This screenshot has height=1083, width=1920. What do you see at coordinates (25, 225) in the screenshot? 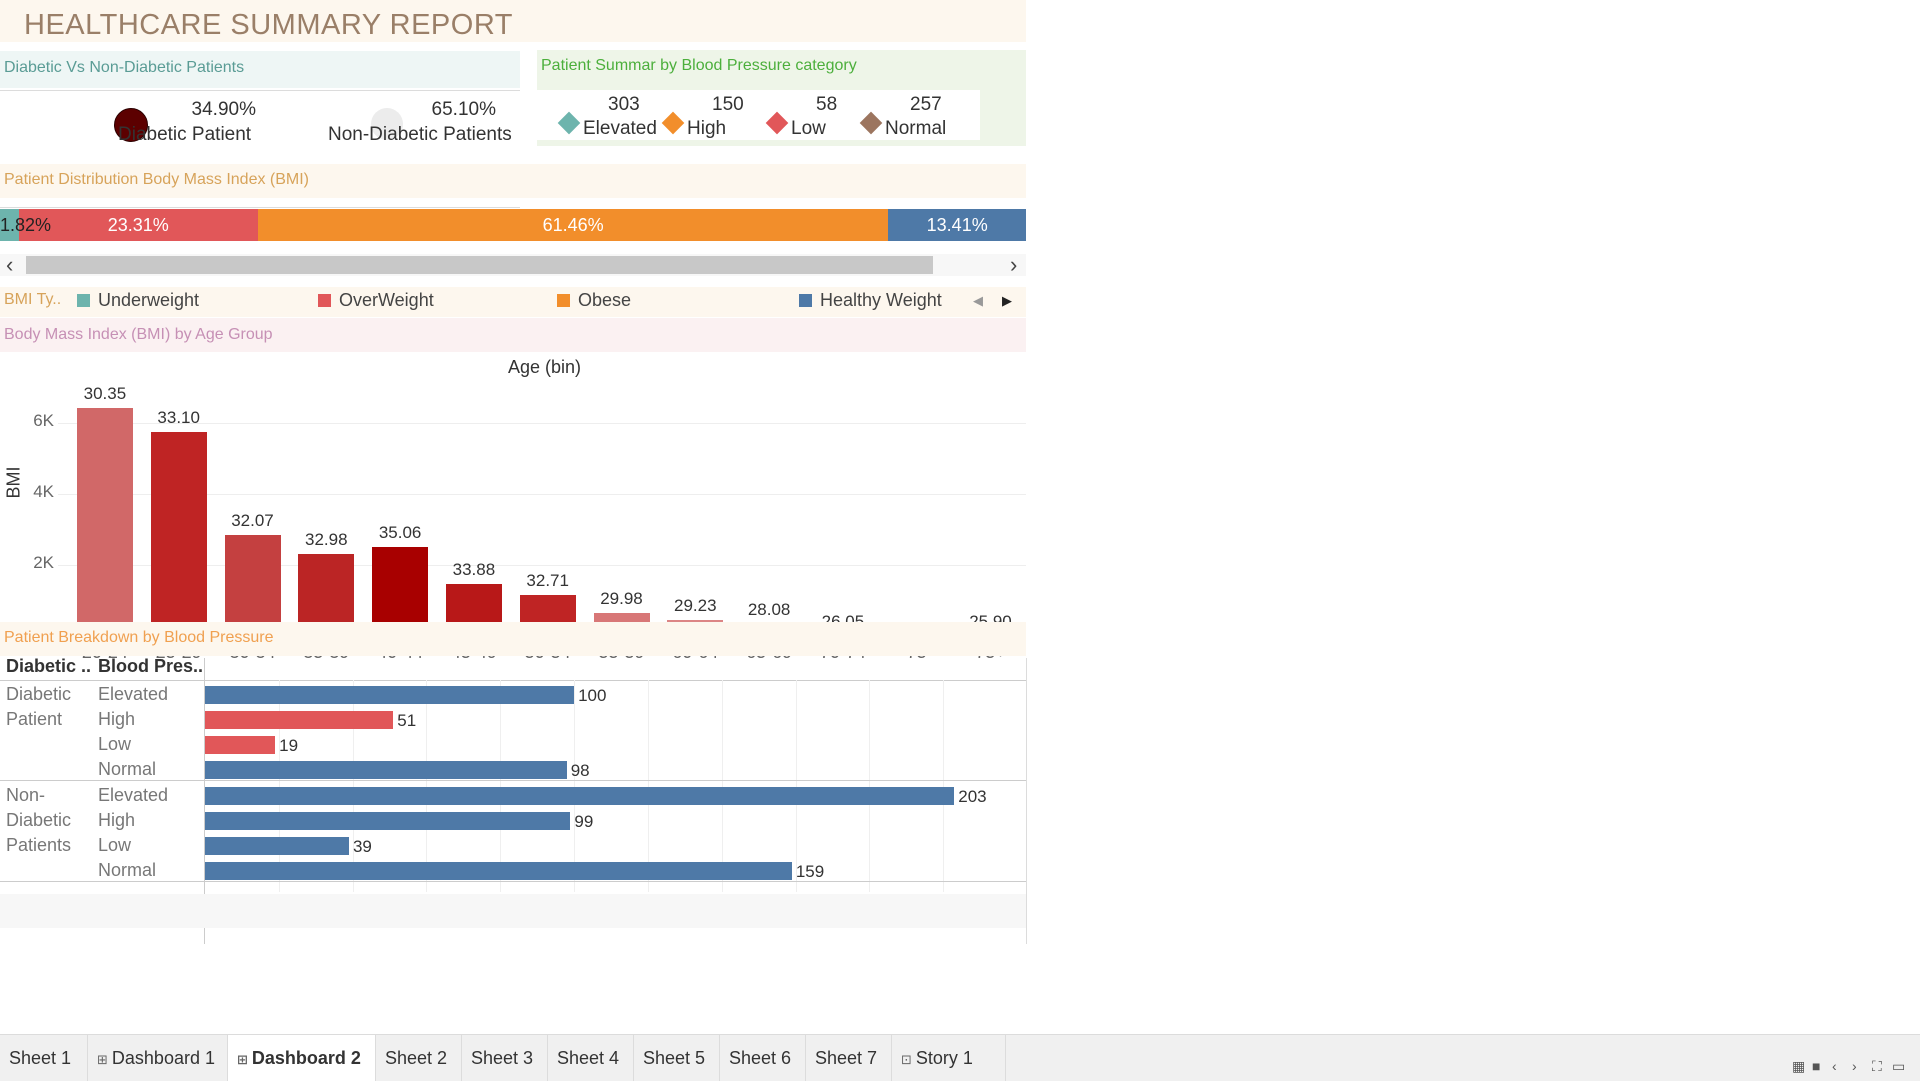
I see `bmi-segment: 1.82%` at bounding box center [25, 225].